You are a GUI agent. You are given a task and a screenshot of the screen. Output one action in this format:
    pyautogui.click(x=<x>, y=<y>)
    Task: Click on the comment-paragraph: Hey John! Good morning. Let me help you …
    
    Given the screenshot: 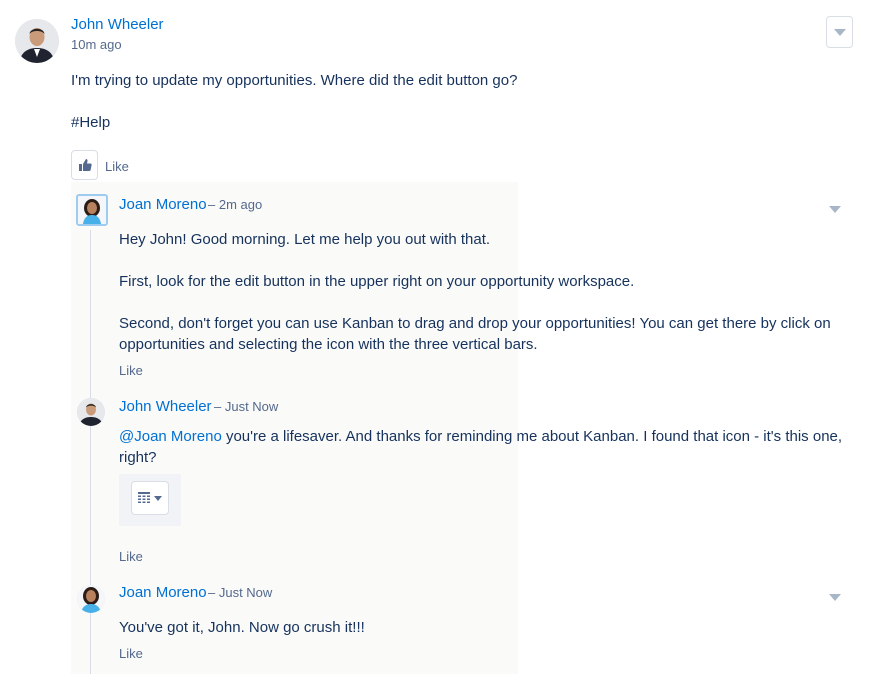 What is the action you would take?
    pyautogui.click(x=305, y=239)
    